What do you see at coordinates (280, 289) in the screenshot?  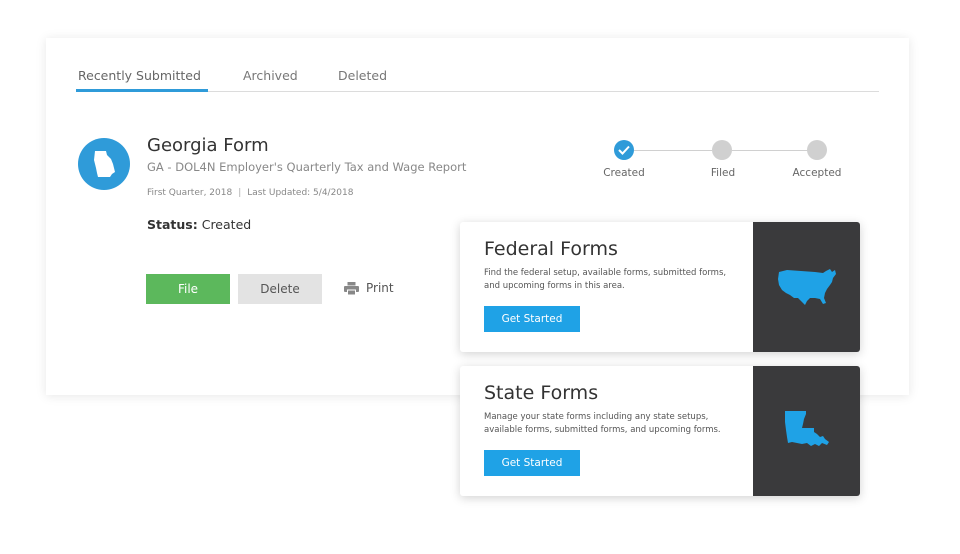 I see `delete-button: Delete` at bounding box center [280, 289].